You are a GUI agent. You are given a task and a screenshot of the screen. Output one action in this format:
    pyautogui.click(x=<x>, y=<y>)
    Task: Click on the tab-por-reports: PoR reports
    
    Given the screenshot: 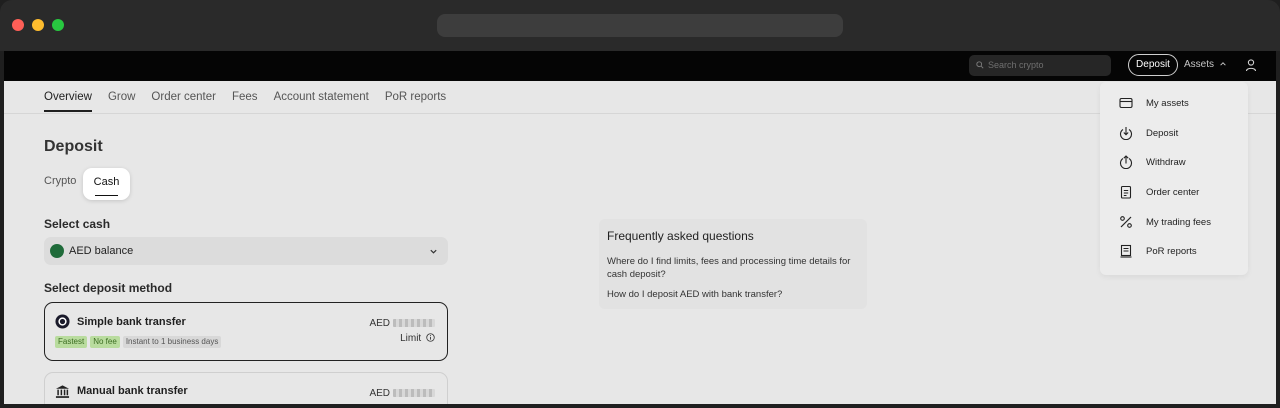 What is the action you would take?
    pyautogui.click(x=415, y=97)
    